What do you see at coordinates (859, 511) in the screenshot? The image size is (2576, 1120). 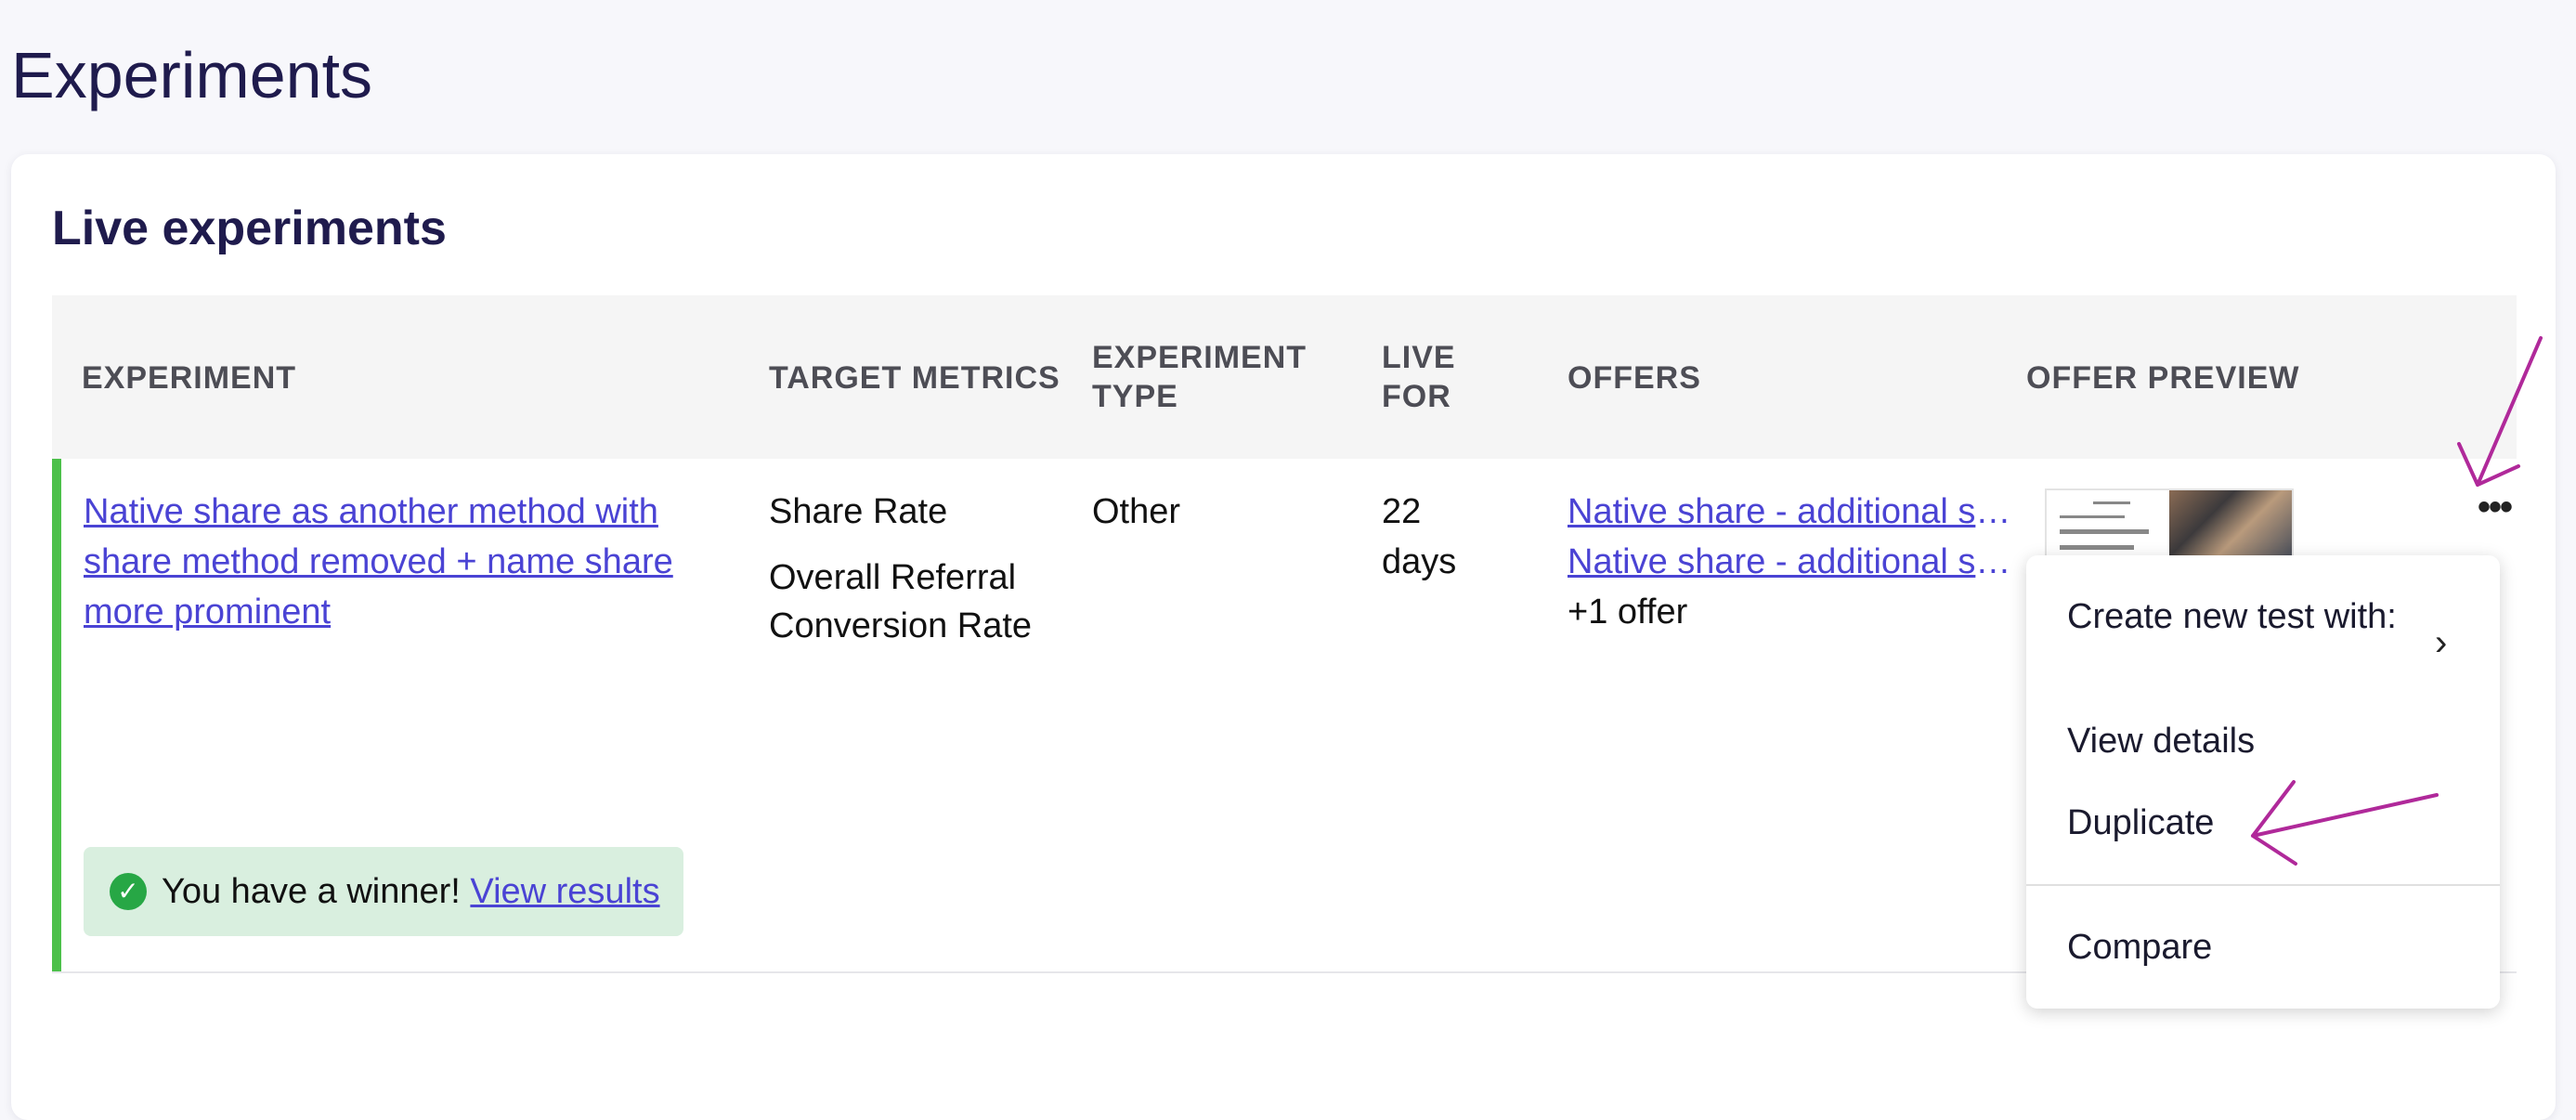 I see `metric-share-rate: Share Rate` at bounding box center [859, 511].